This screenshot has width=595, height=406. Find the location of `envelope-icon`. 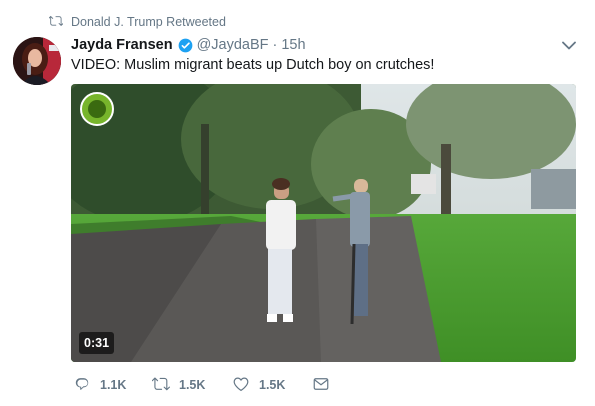

envelope-icon is located at coordinates (321, 385).